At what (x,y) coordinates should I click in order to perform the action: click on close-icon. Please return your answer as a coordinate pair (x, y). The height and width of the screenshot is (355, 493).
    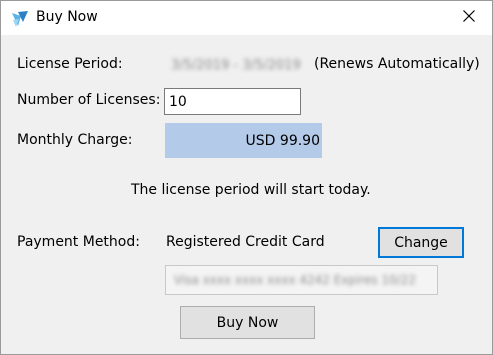
    Looking at the image, I should click on (469, 18).